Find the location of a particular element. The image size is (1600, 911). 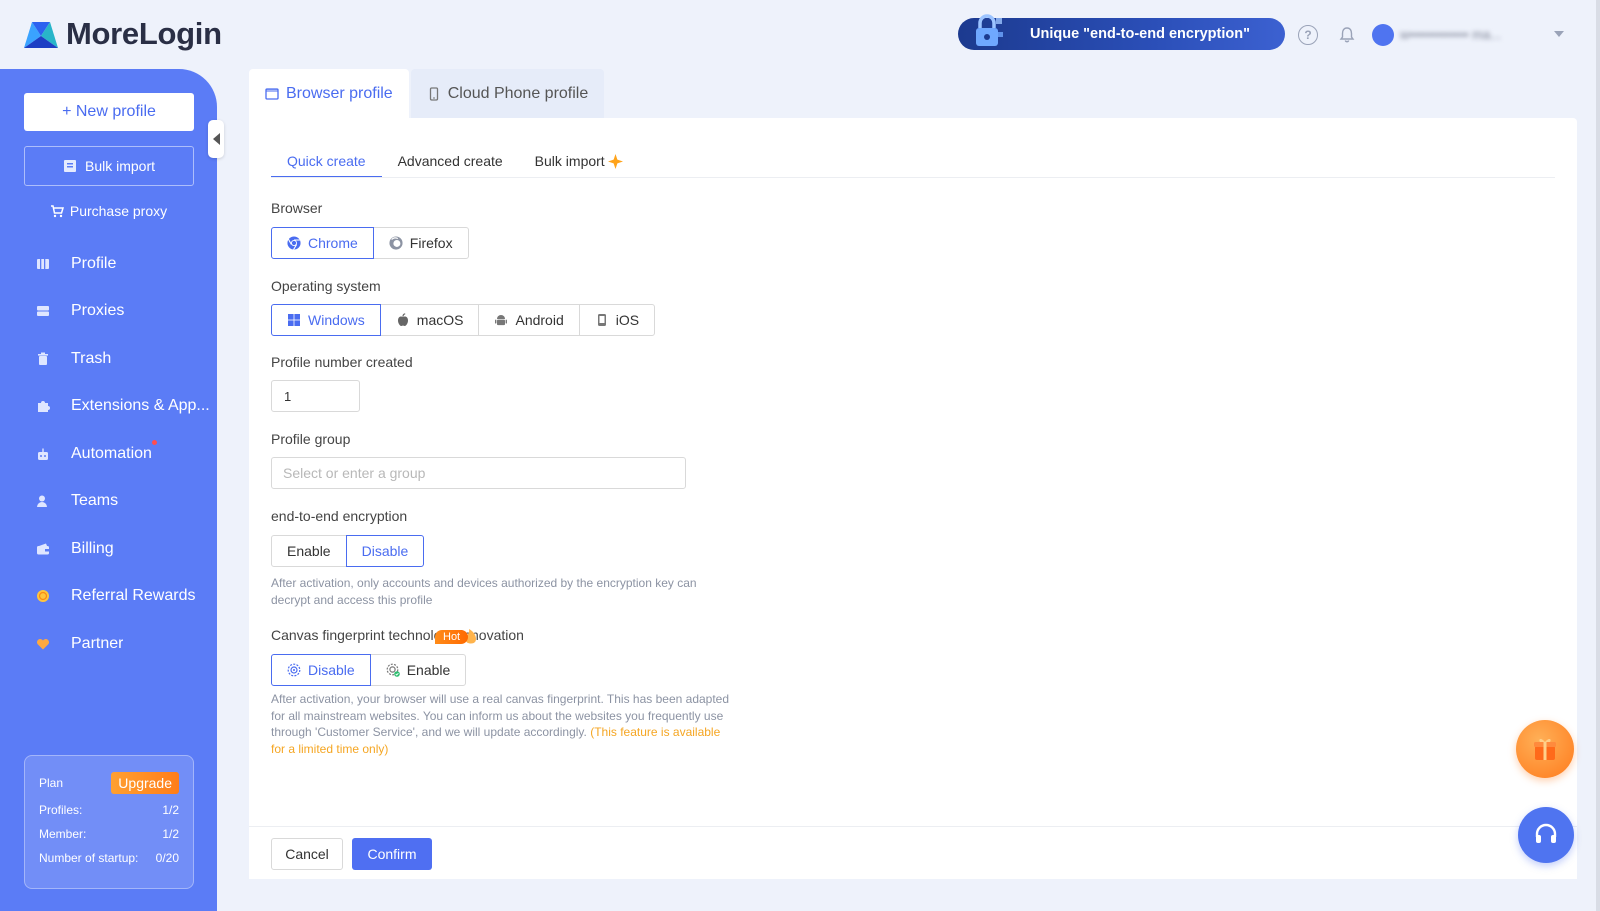

tab-cloud-phone-profile-label: Cloud Phone profile is located at coordinates (518, 93).